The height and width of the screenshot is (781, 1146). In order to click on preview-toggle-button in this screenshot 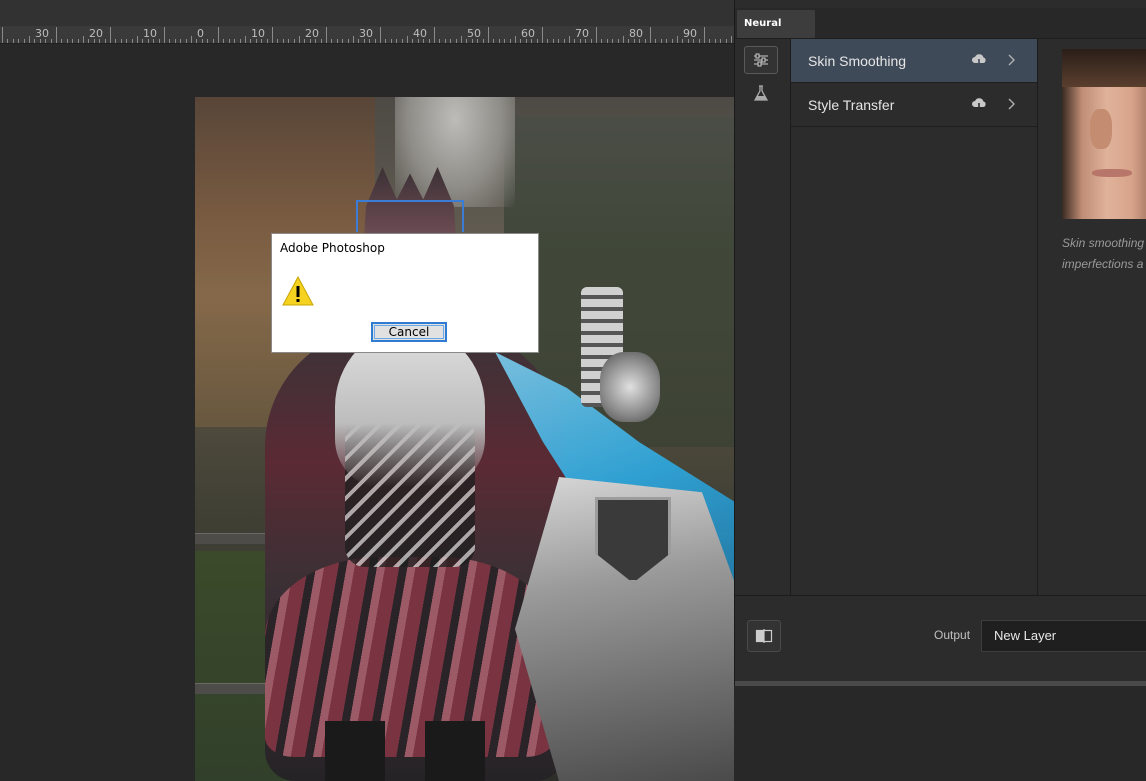, I will do `click(764, 636)`.